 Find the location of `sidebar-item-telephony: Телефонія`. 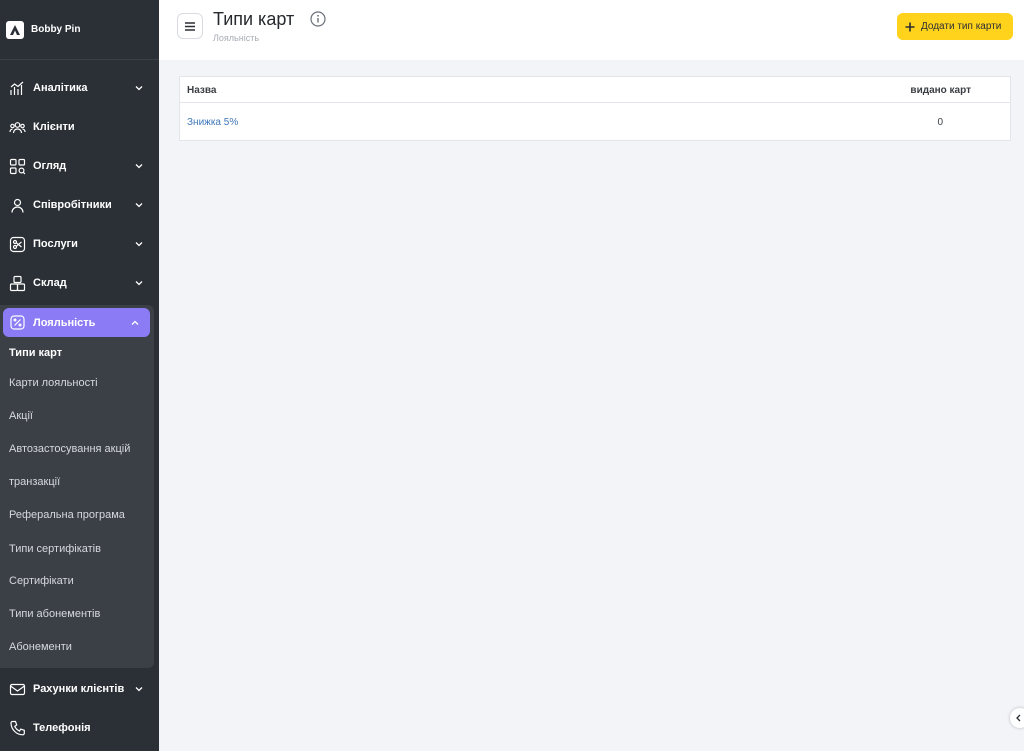

sidebar-item-telephony: Телефонія is located at coordinates (79, 728).